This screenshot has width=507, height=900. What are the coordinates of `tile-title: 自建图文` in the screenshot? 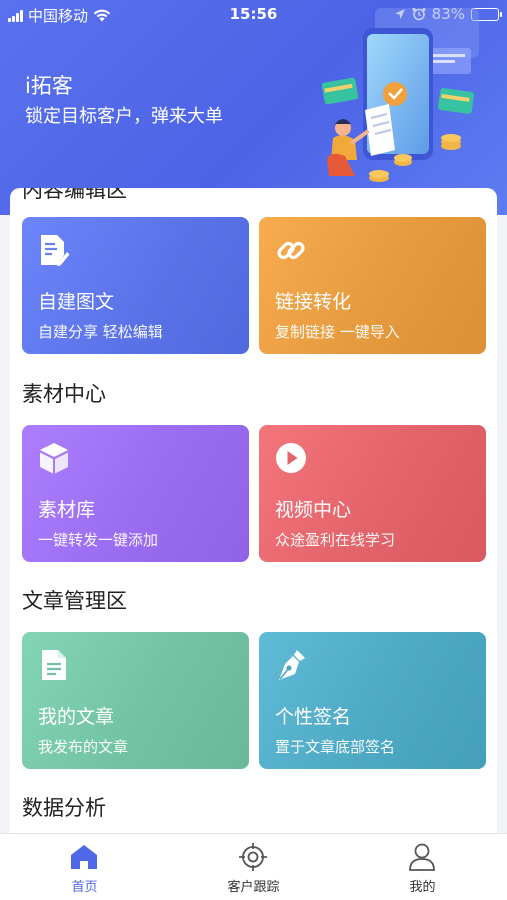 It's located at (76, 302).